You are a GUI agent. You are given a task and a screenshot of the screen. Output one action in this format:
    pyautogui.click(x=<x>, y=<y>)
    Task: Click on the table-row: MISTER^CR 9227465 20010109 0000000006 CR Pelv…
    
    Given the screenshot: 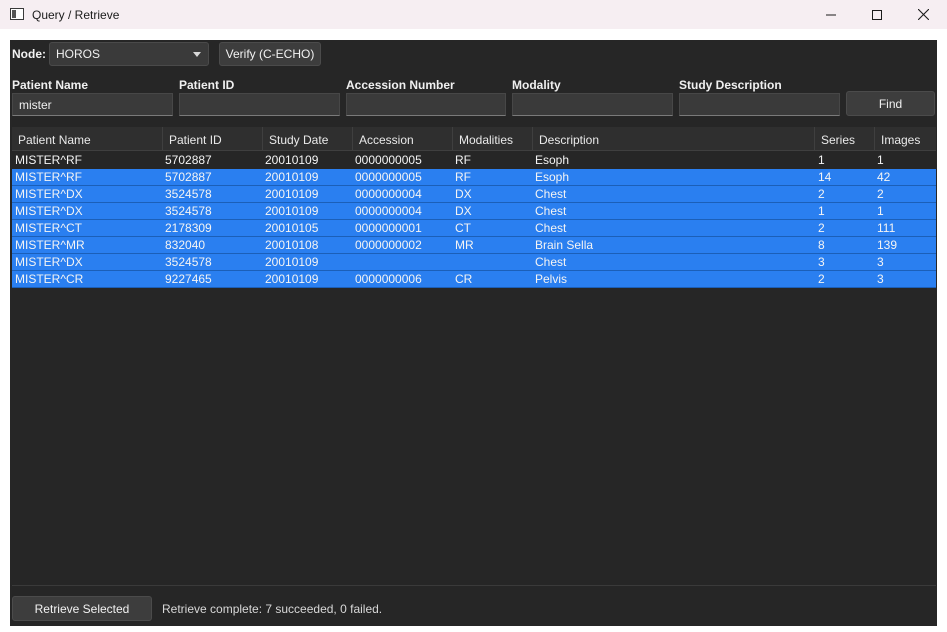 What is the action you would take?
    pyautogui.click(x=474, y=279)
    